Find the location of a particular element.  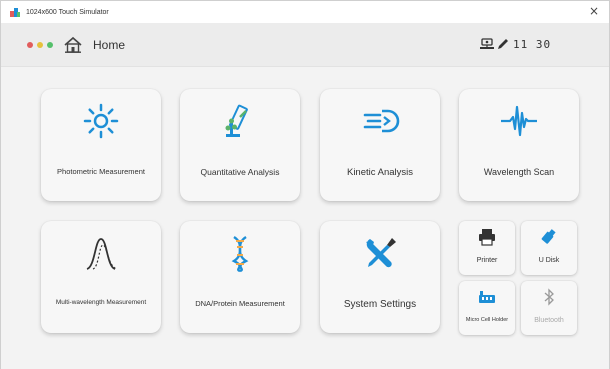

tile-label: DNA/Protein Measurement is located at coordinates (240, 303).